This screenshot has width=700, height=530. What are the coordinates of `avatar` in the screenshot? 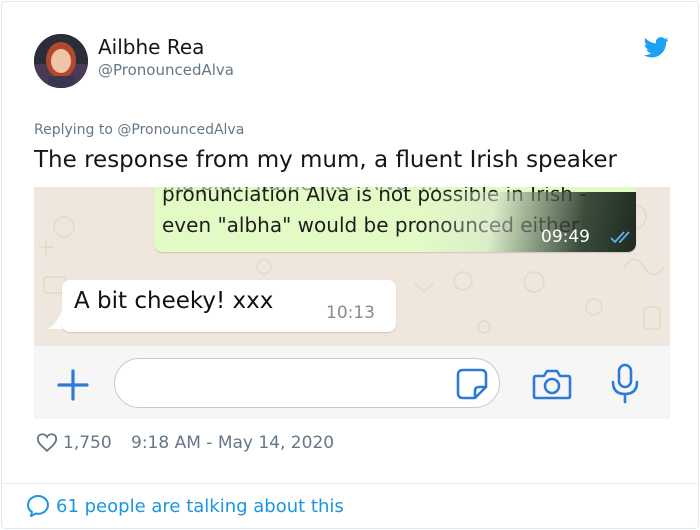 It's located at (61, 61).